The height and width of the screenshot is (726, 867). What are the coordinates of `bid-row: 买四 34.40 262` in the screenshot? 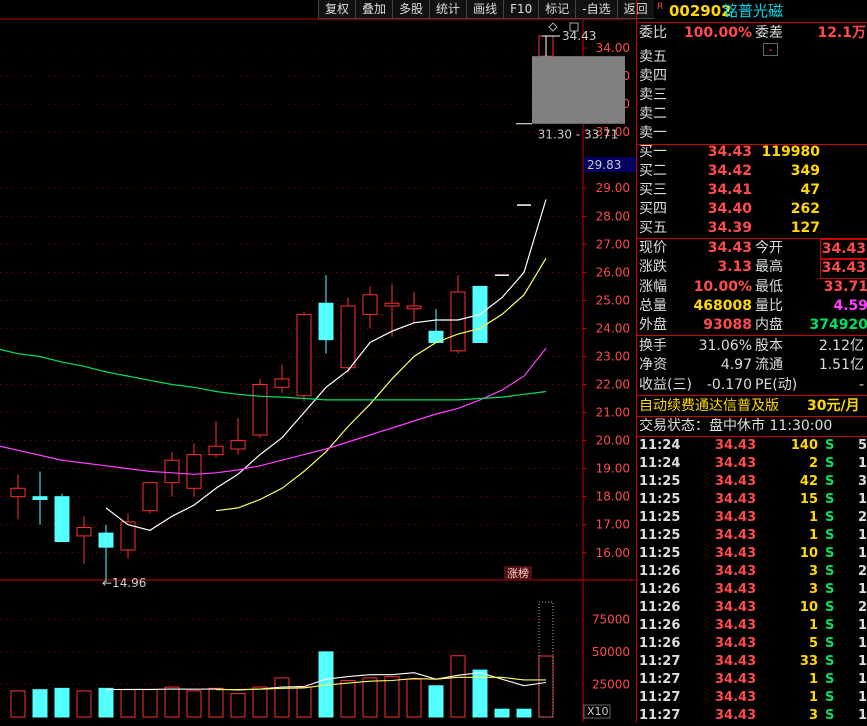 It's located at (752, 209).